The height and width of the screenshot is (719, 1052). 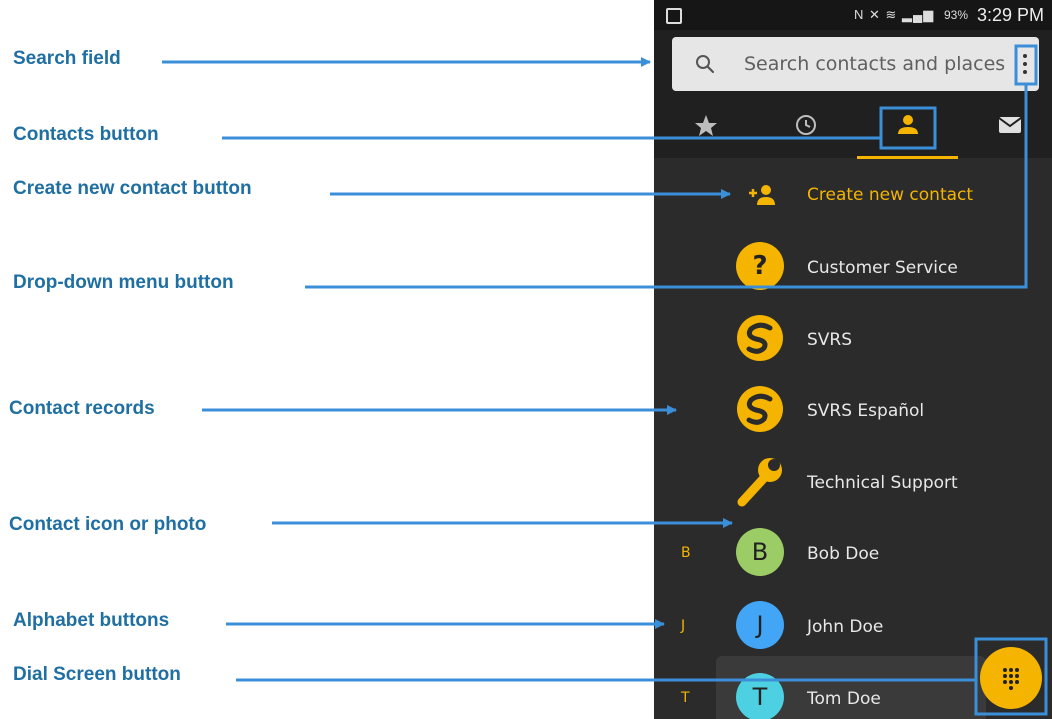 I want to click on label-contacts-button: Contacts button, so click(x=86, y=134).